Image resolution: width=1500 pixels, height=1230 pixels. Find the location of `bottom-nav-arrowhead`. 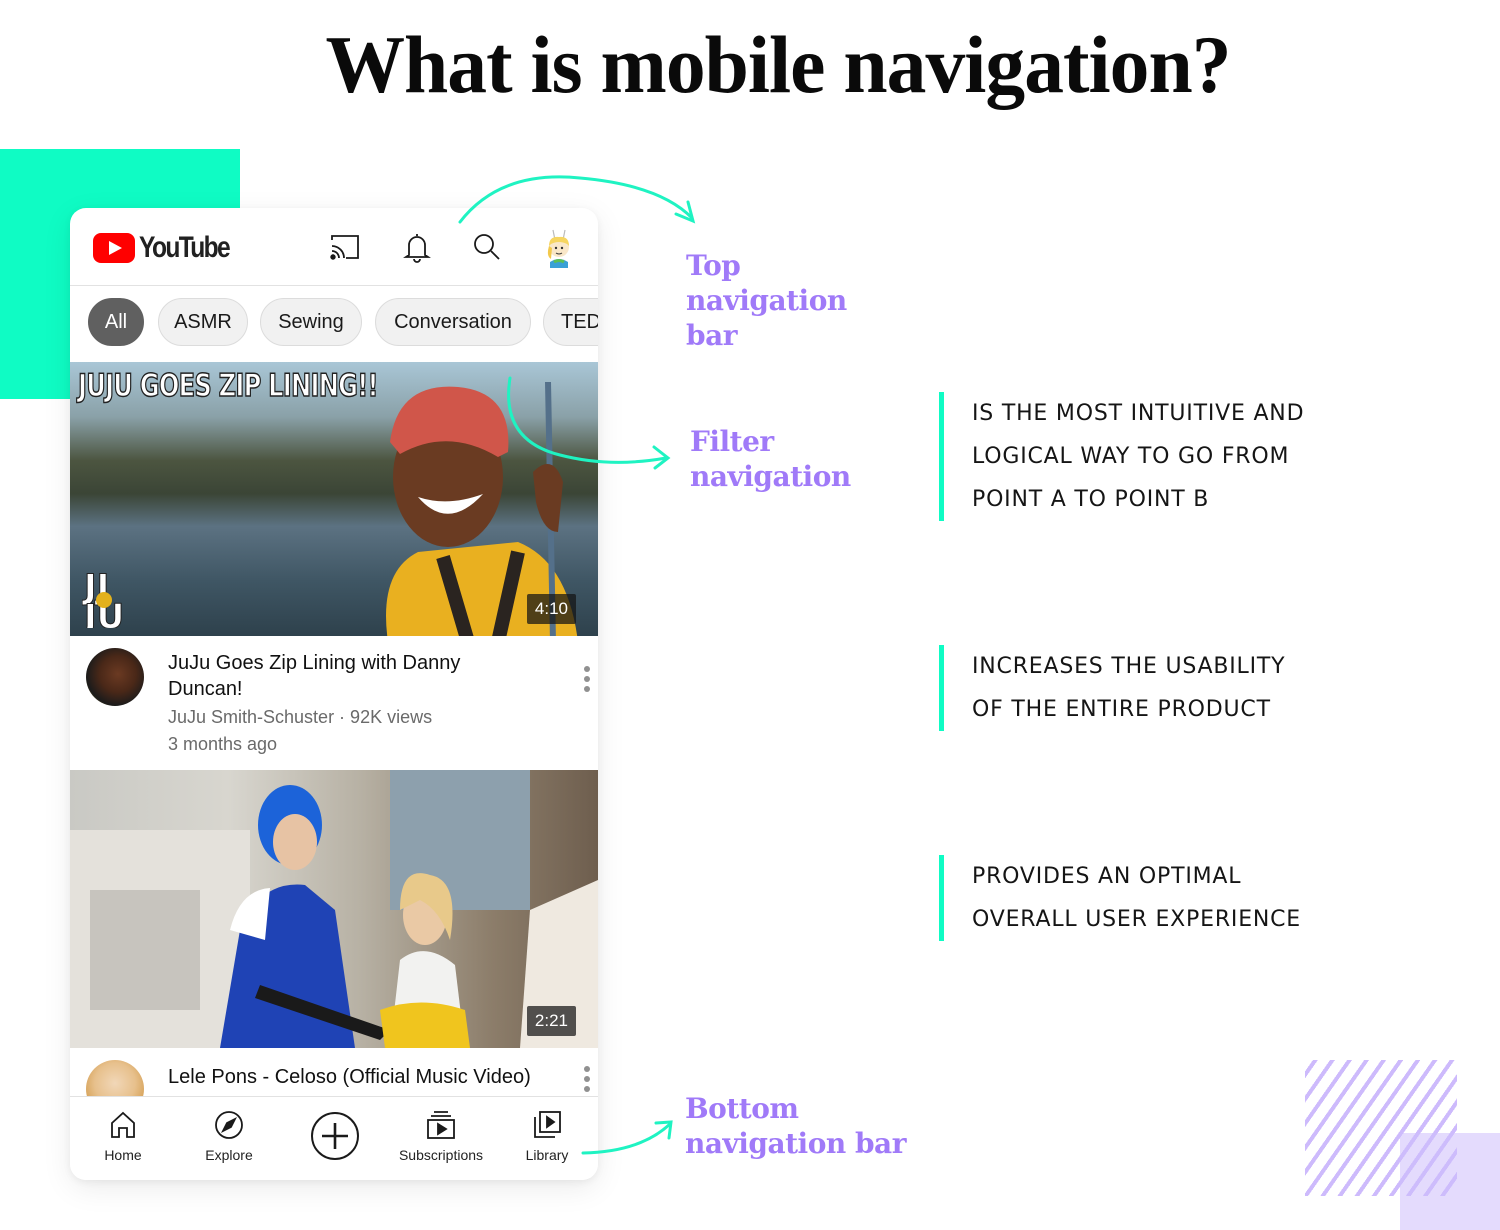

bottom-nav-arrowhead is located at coordinates (663, 1130).